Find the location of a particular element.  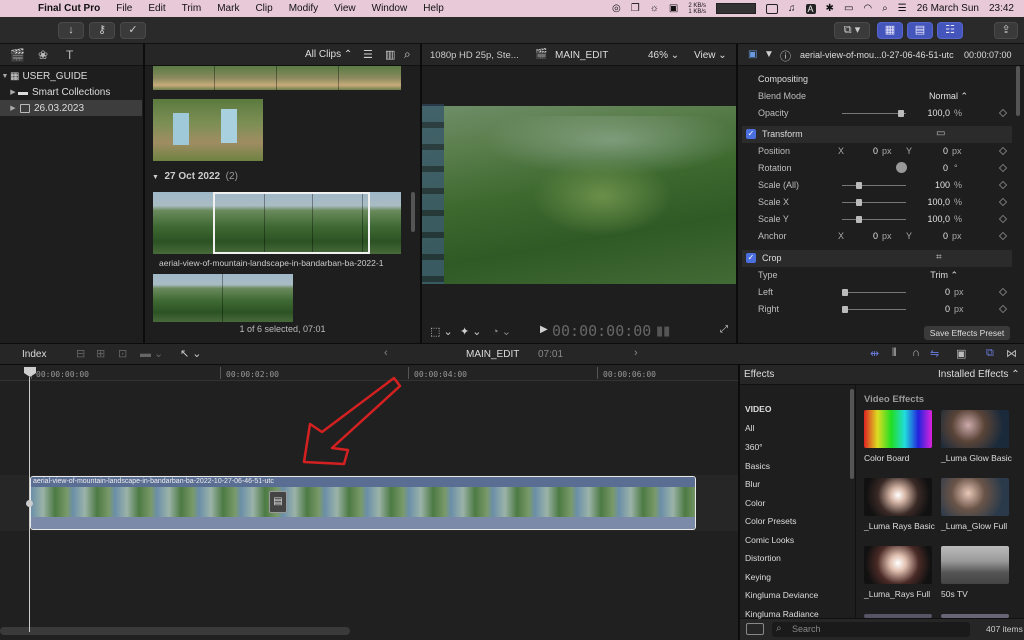

fullscreen-icon: ⤢ is located at coordinates (724, 329).